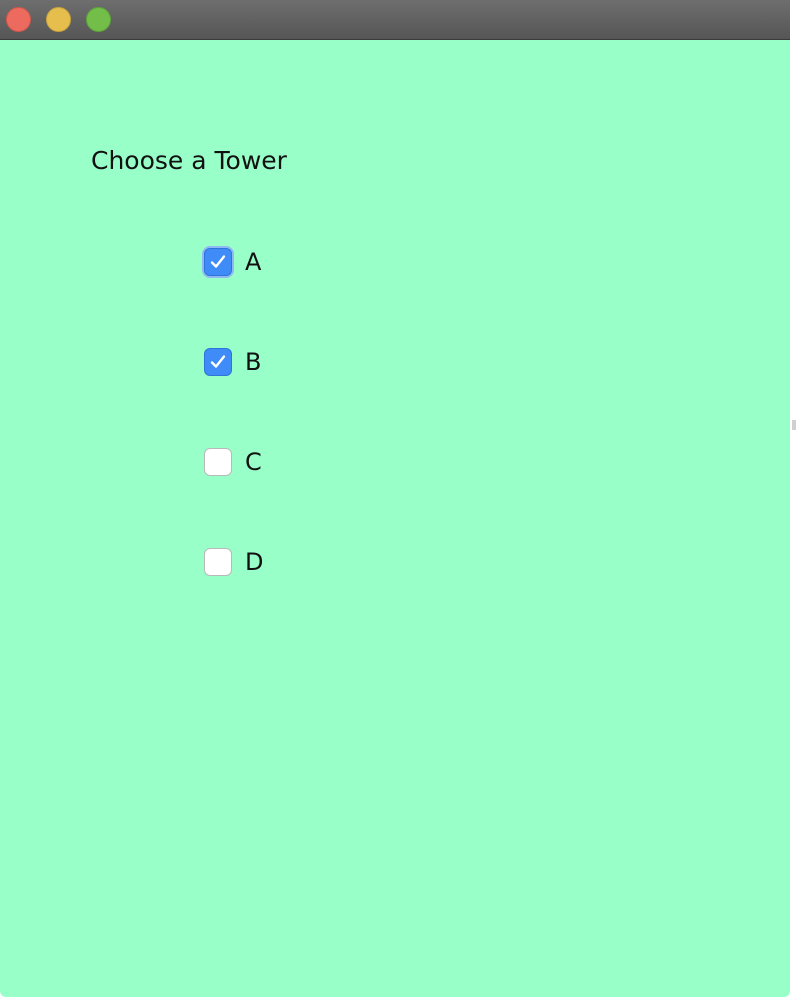 The width and height of the screenshot is (796, 997). What do you see at coordinates (253, 262) in the screenshot?
I see `tower-a-label: A` at bounding box center [253, 262].